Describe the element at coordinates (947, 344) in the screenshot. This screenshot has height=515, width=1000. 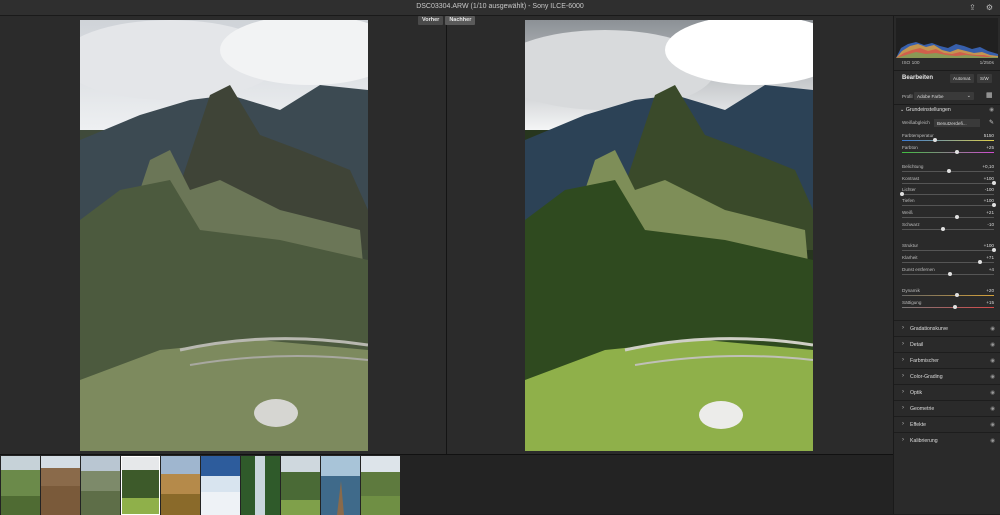
I see `section-detail: › Detail ◉` at that location.